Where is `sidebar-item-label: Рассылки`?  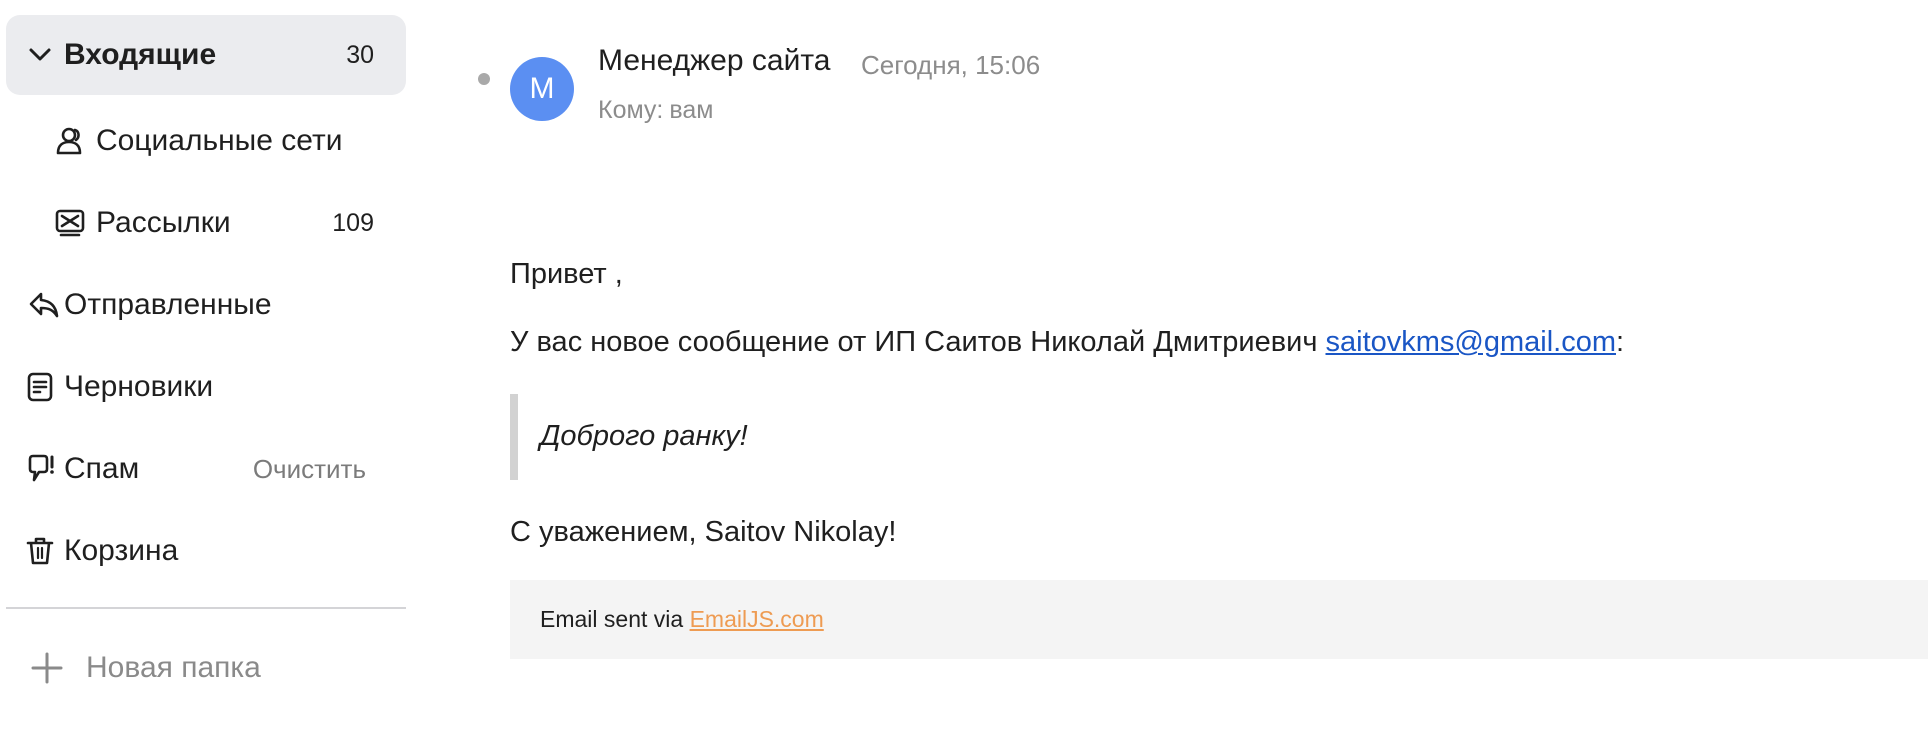
sidebar-item-label: Рассылки is located at coordinates (163, 222).